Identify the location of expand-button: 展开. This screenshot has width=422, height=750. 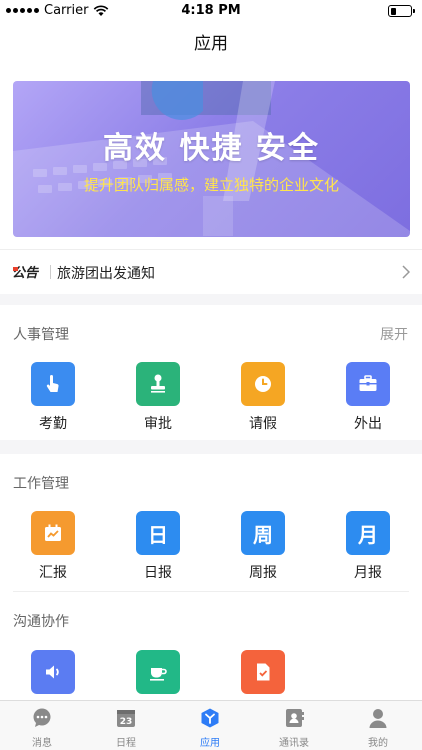
(394, 334).